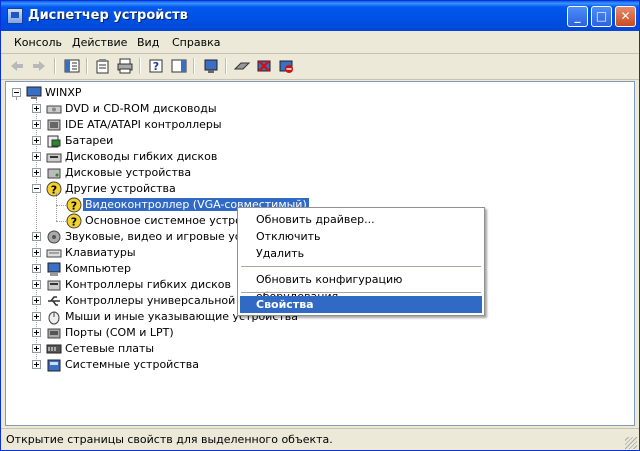 This screenshot has width=640, height=451. What do you see at coordinates (54, 237) in the screenshot?
I see `sound-icon` at bounding box center [54, 237].